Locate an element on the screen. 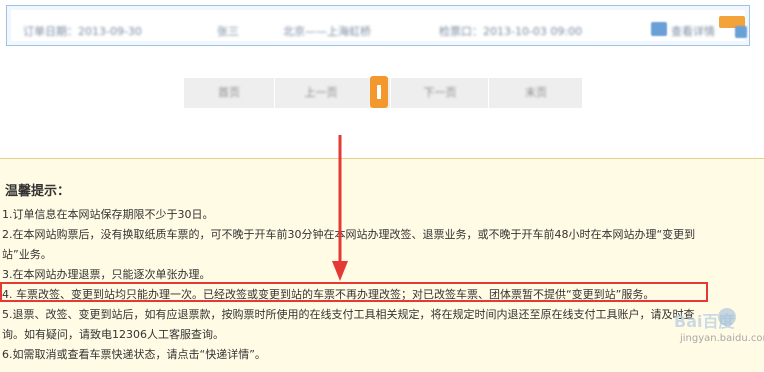  order-detail-icon is located at coordinates (659, 29).